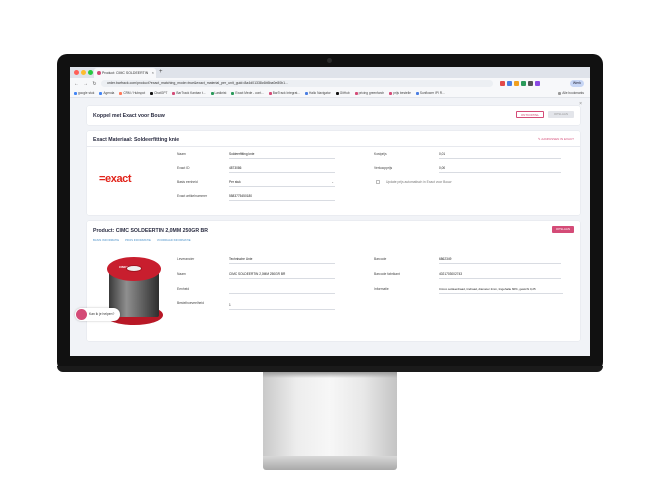 The width and height of the screenshot is (670, 502). What do you see at coordinates (500, 154) in the screenshot?
I see `cost-price-field: 0,01` at bounding box center [500, 154].